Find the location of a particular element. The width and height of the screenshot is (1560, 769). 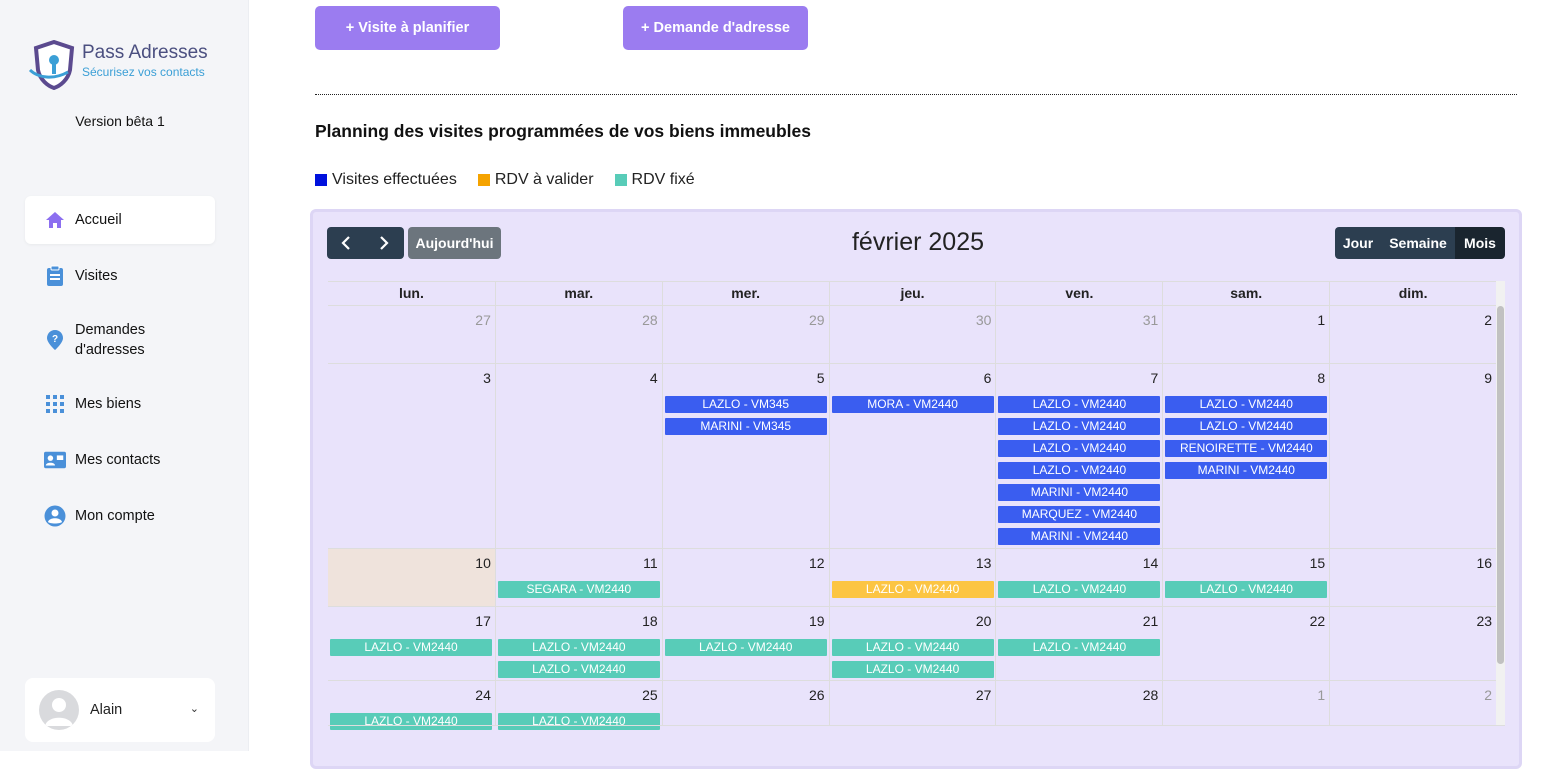

calendar-event: MARINI - VM345 is located at coordinates (745, 426).